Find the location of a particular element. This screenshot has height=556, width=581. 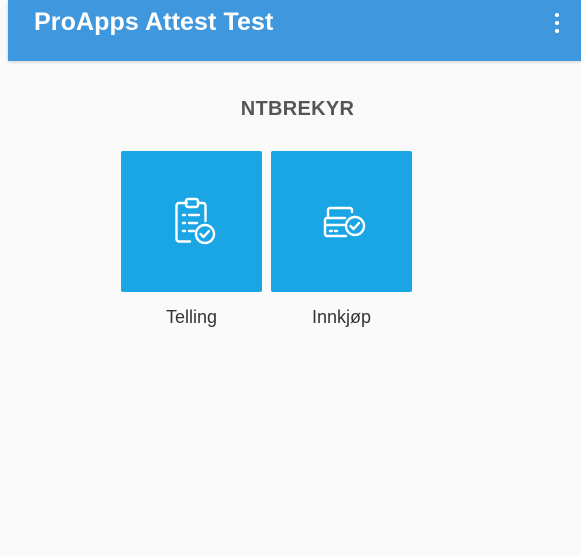

clipboard-check-icon is located at coordinates (194, 220).